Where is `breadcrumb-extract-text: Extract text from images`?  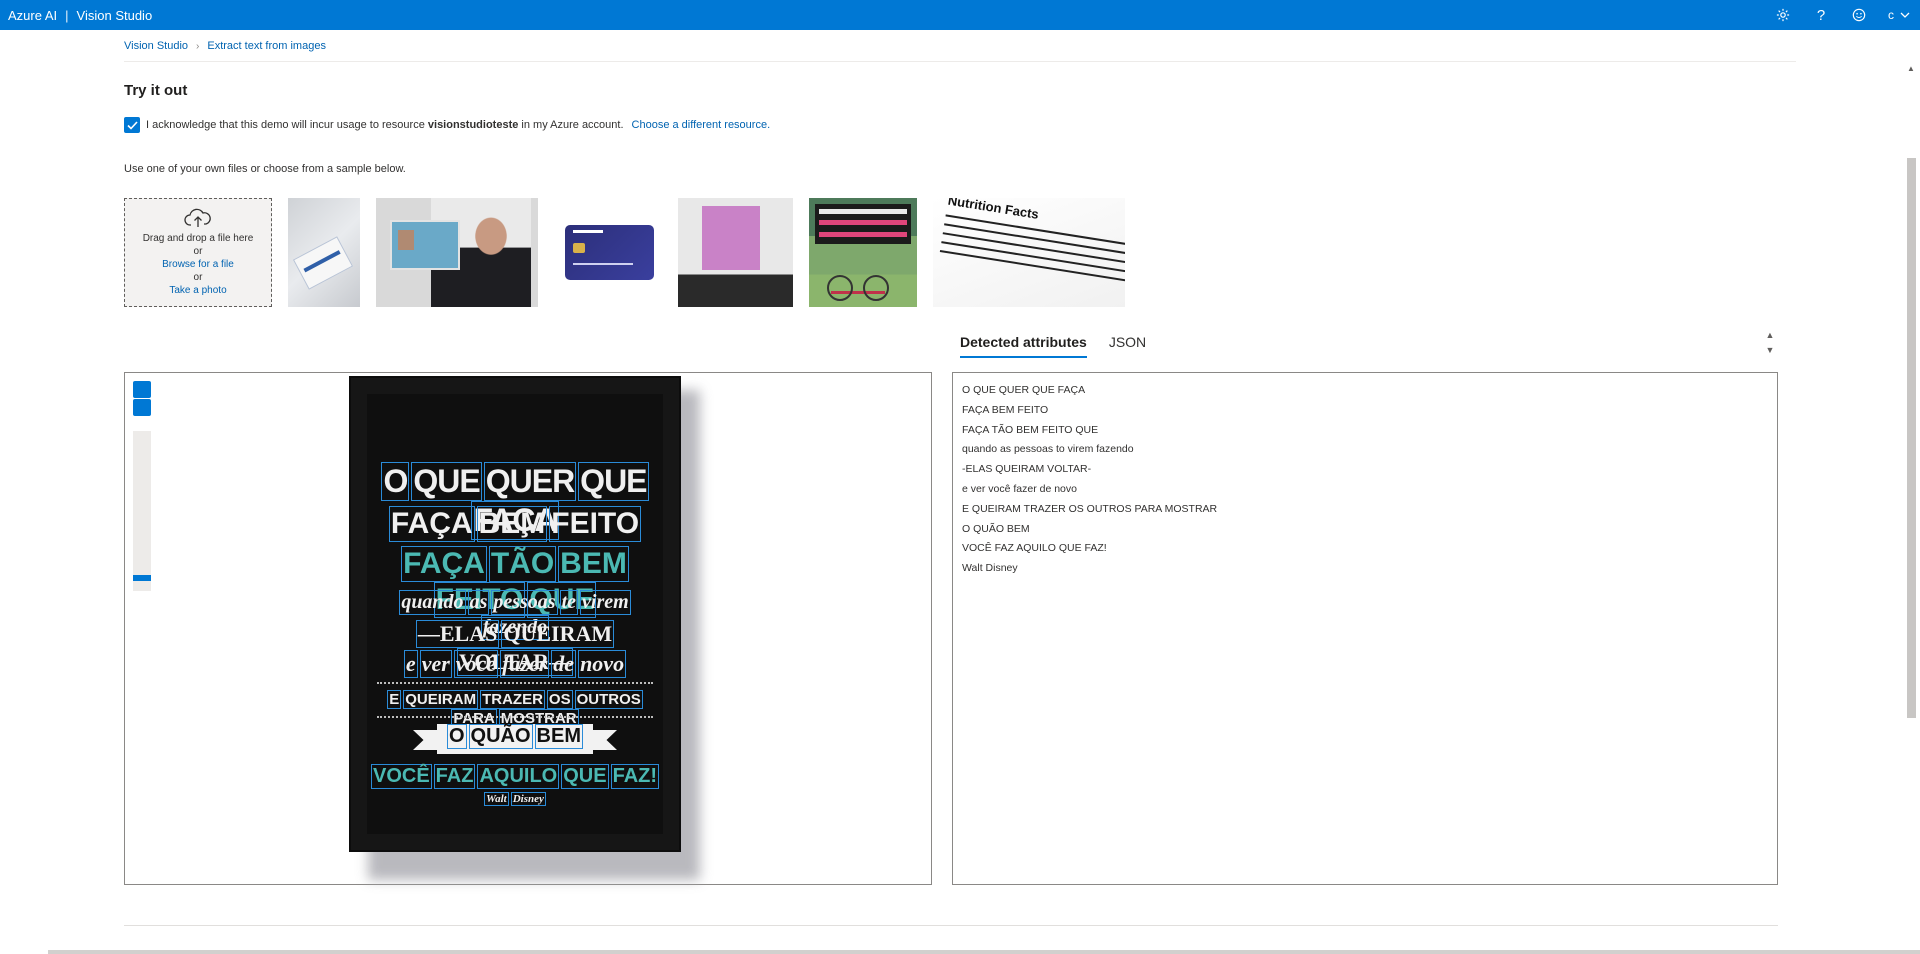
breadcrumb-extract-text: Extract text from images is located at coordinates (266, 46).